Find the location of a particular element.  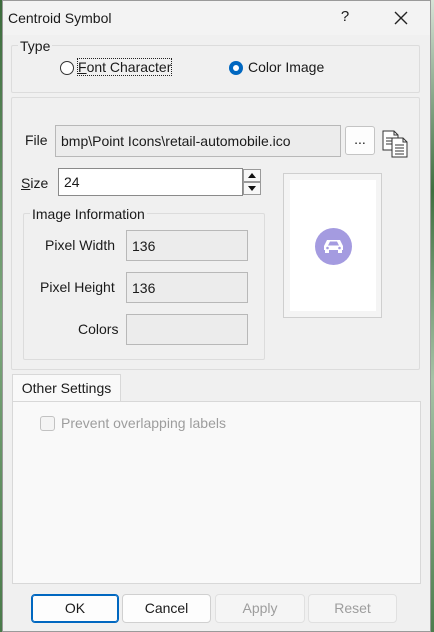

title-bar: Centroid Symbol ? is located at coordinates (216, 18).